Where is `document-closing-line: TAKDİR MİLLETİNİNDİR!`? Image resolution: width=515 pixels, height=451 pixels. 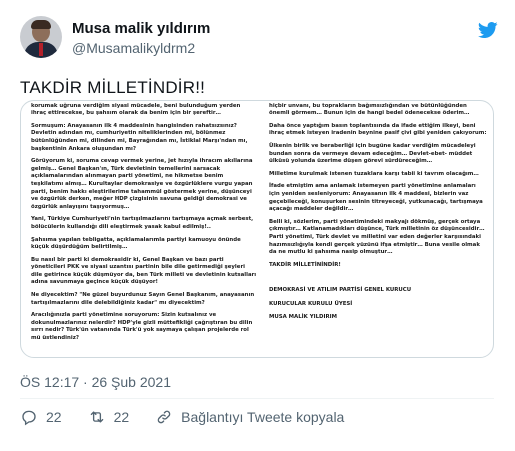 document-closing-line: TAKDİR MİLLETİNİNDİR! is located at coordinates (305, 264).